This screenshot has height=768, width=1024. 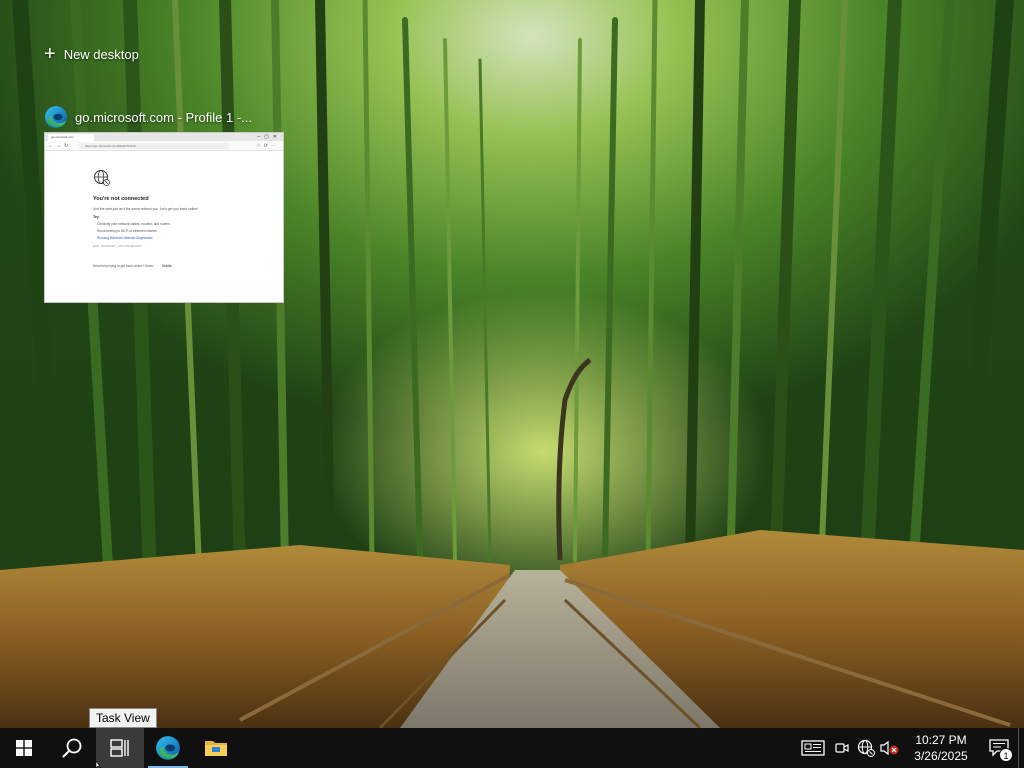 What do you see at coordinates (518, 748) in the screenshot?
I see `taskbar-spacer` at bounding box center [518, 748].